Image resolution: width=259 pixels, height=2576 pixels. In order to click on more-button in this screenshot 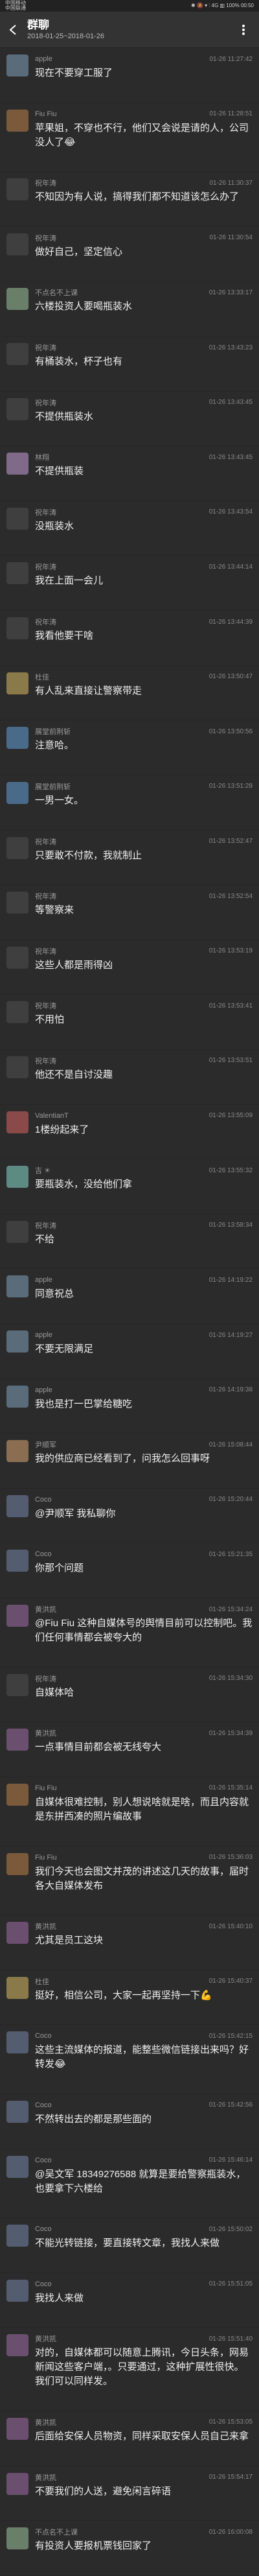, I will do `click(243, 30)`.